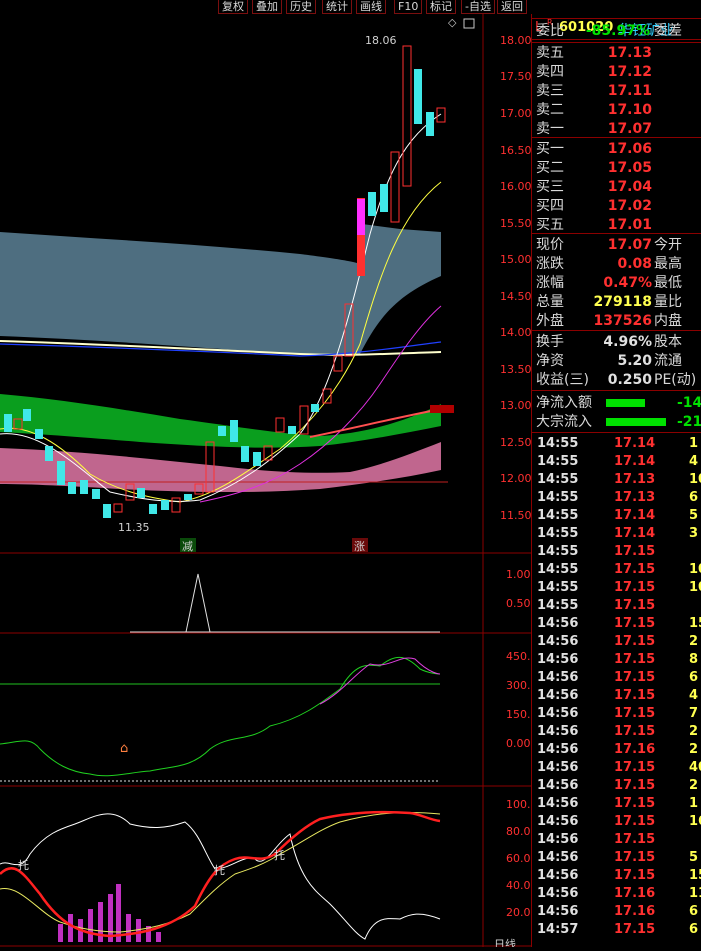 This screenshot has width=701, height=951. What do you see at coordinates (408, 7) in the screenshot?
I see `toolbar-f10-button: F10` at bounding box center [408, 7].